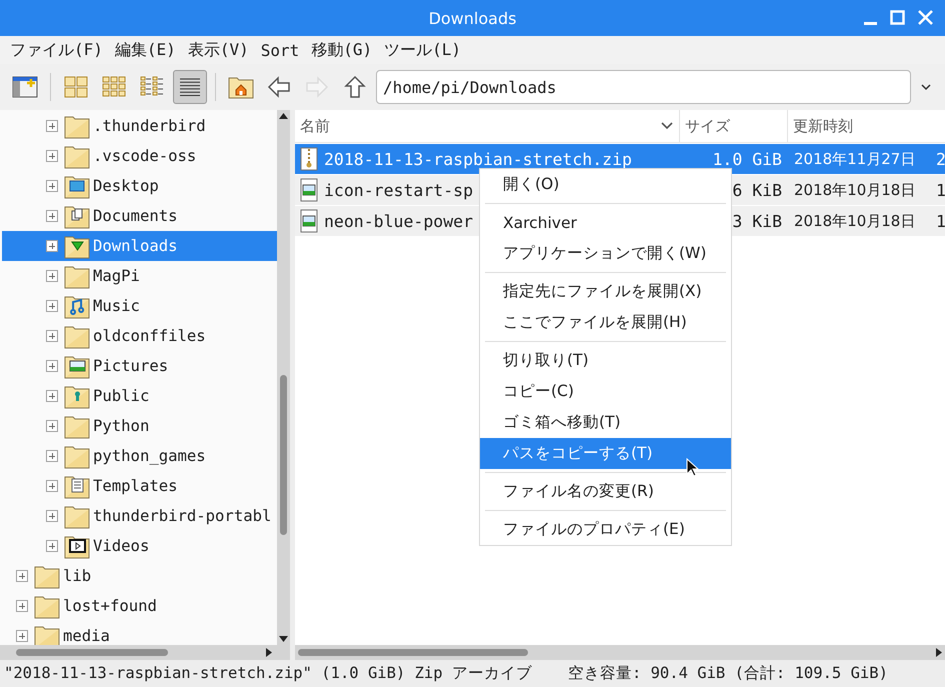  Describe the element at coordinates (478, 159) in the screenshot. I see `file-name: 2018-11-13-raspbian-stretch.zip` at that location.